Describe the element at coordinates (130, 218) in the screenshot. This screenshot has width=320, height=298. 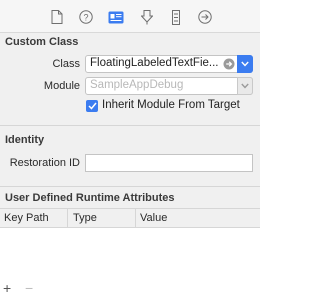
I see `attributes-table-header: Key Path Type Value` at that location.